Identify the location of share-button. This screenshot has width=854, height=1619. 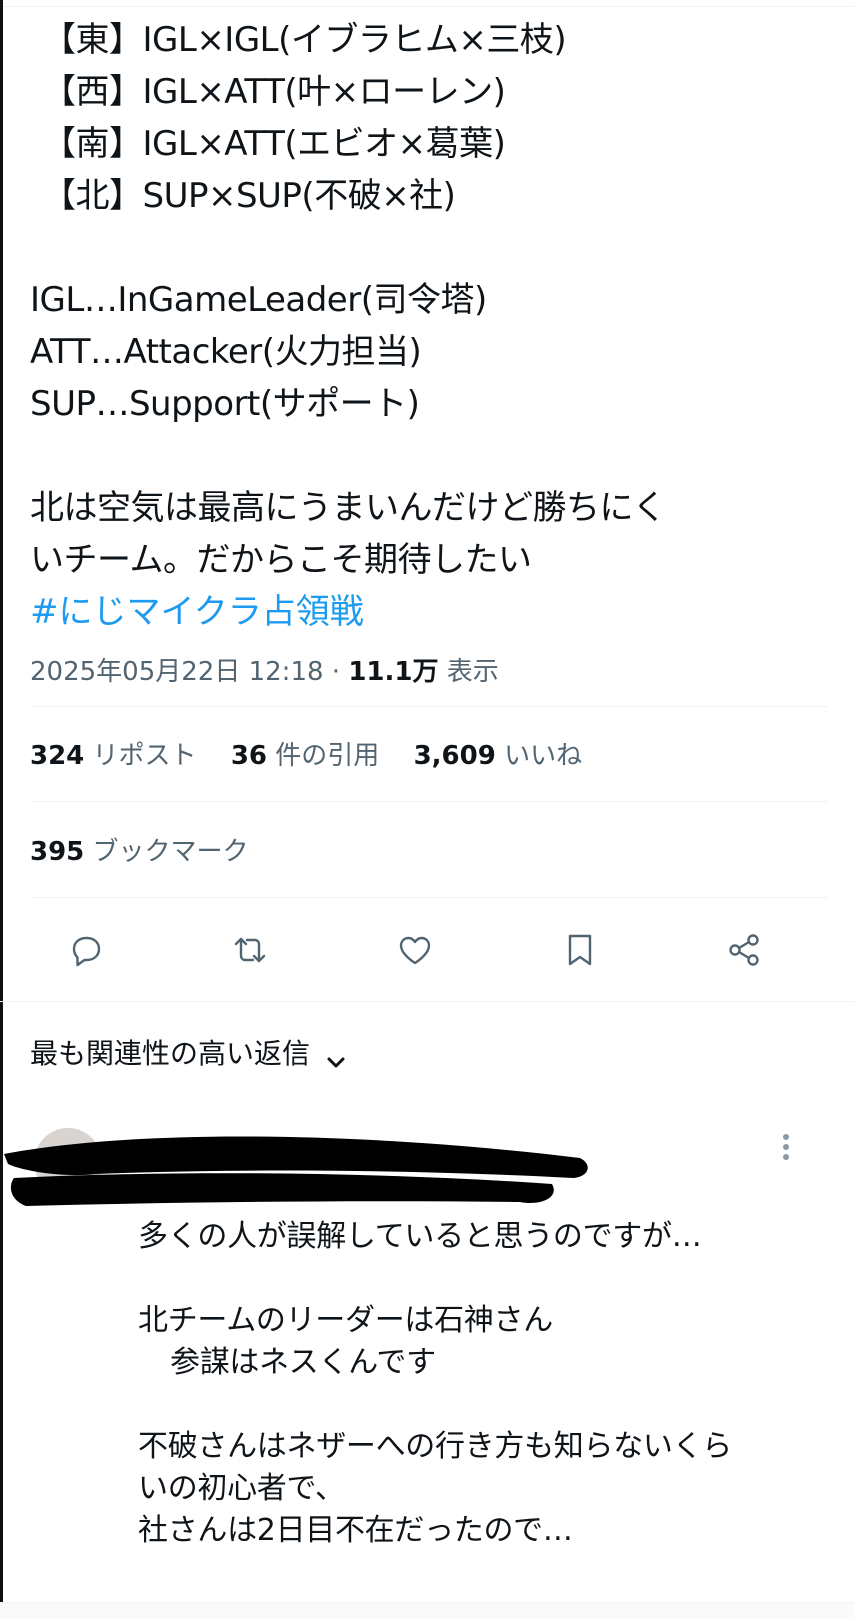
(744, 950).